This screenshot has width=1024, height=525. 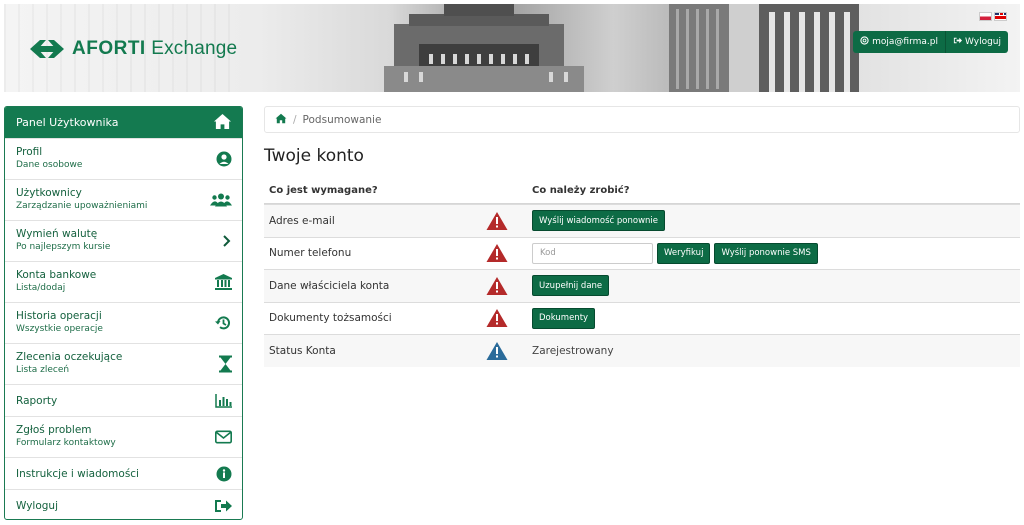 I want to click on table-row: Adres e-mail Wyślij wiadomość ponownie, so click(x=642, y=220).